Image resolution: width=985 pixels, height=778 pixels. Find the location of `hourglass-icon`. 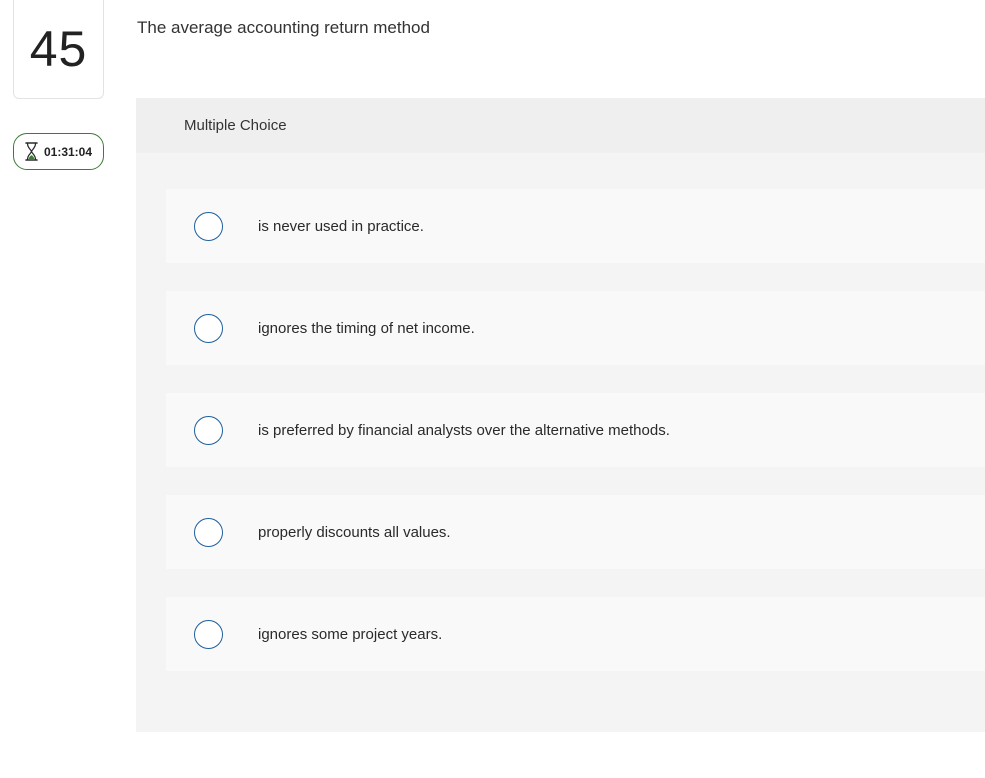

hourglass-icon is located at coordinates (31, 151).